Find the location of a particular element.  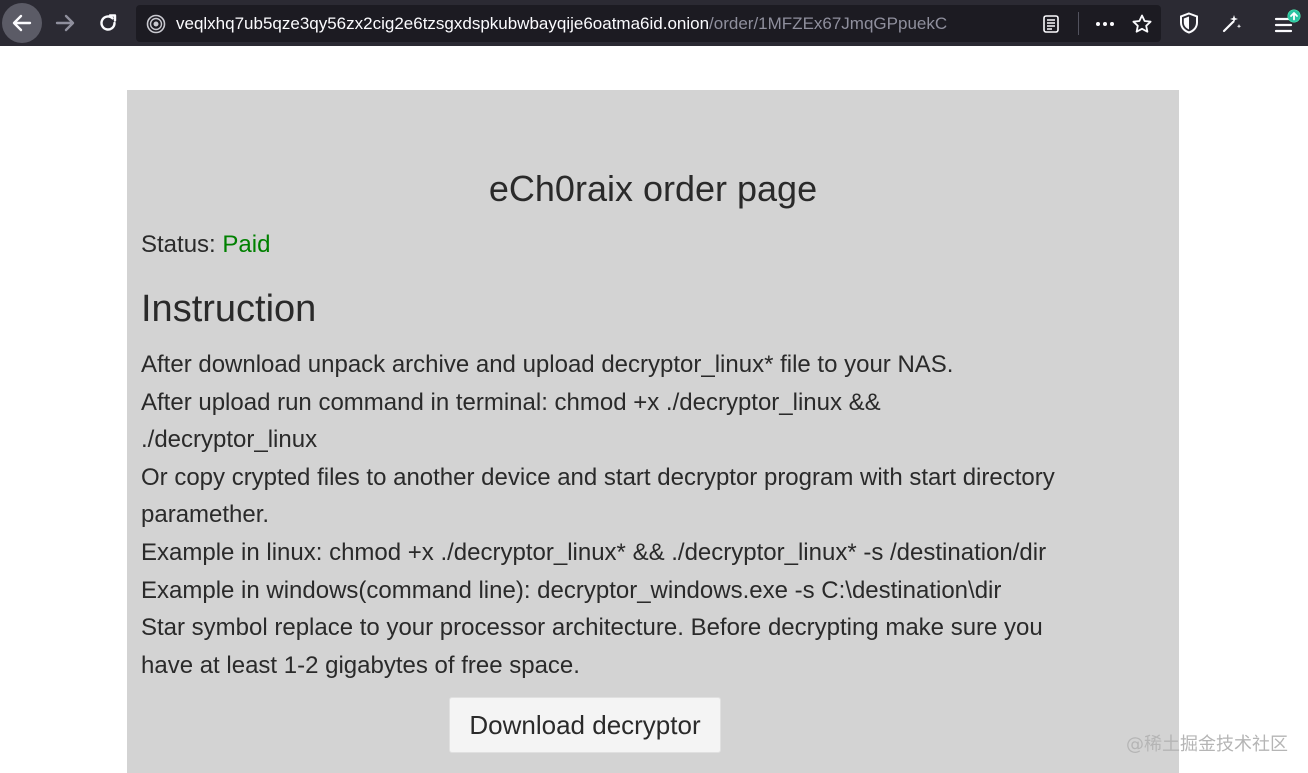

reader-view-icon is located at coordinates (1051, 24).